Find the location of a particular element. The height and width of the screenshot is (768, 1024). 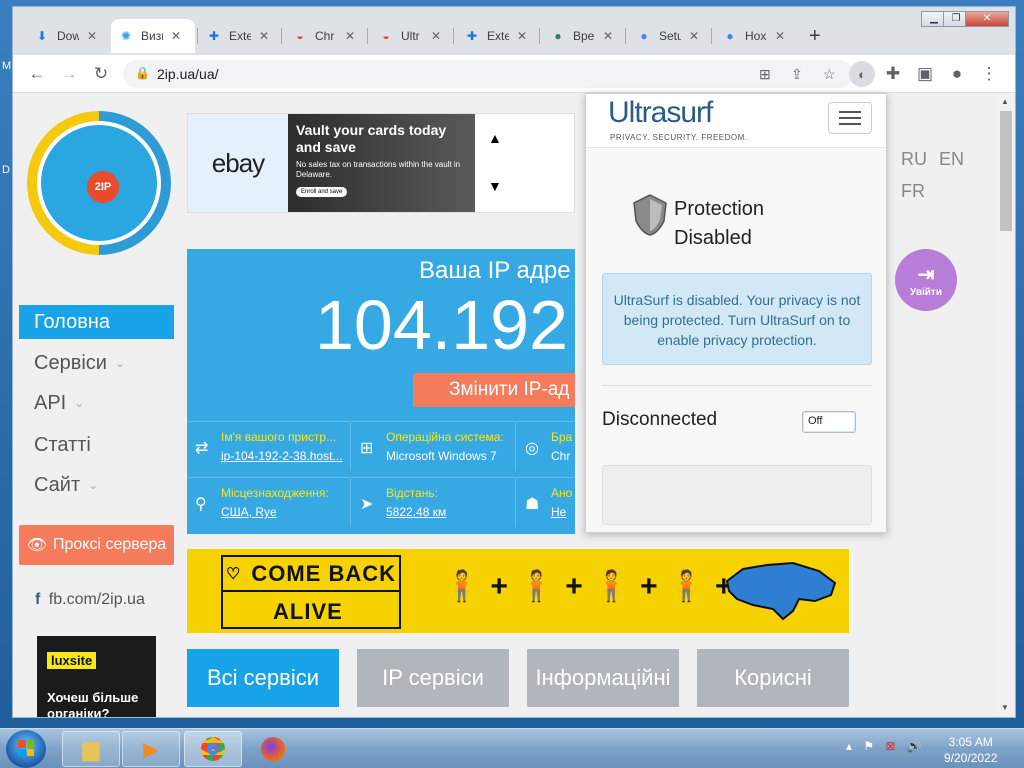

tab-title: Chr is located at coordinates (325, 36).